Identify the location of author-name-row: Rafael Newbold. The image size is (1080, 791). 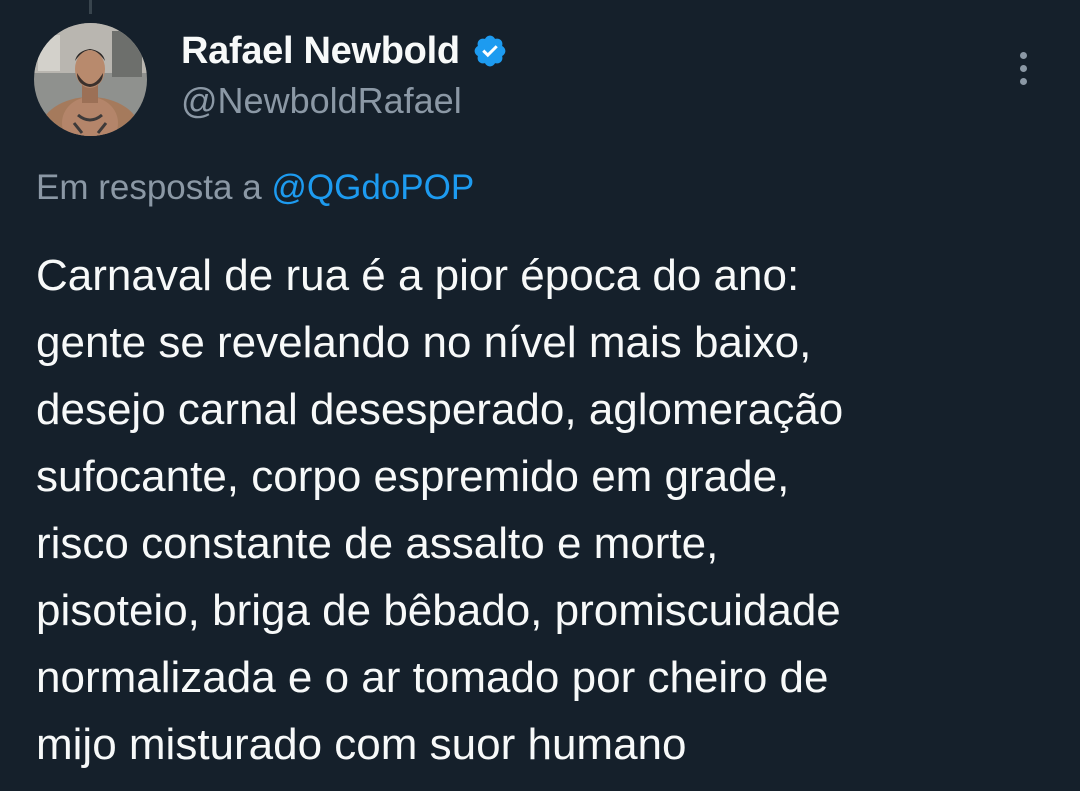
(344, 51).